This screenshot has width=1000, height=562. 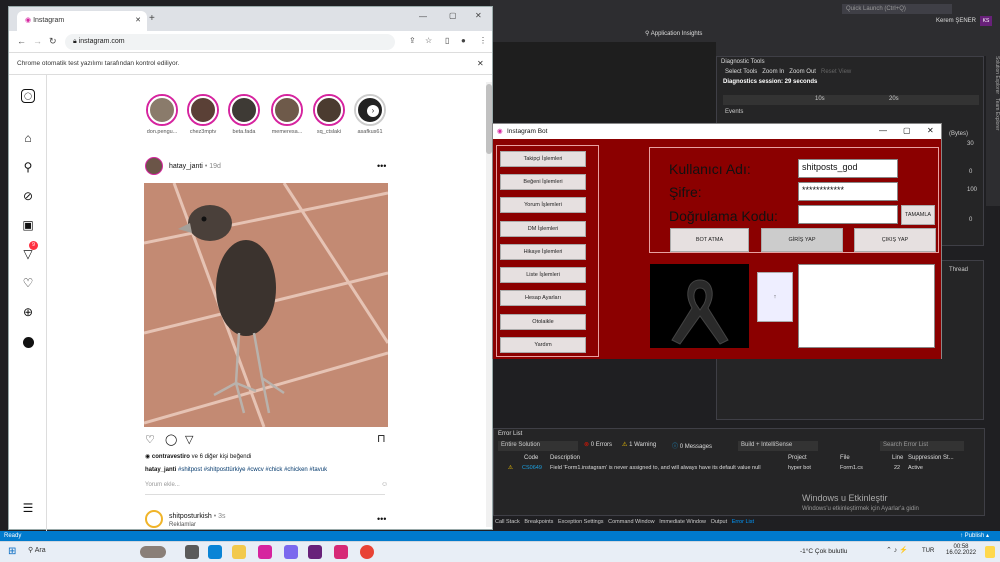 What do you see at coordinates (895, 240) in the screenshot?
I see `logout-button: ÇIKIŞ YAP` at bounding box center [895, 240].